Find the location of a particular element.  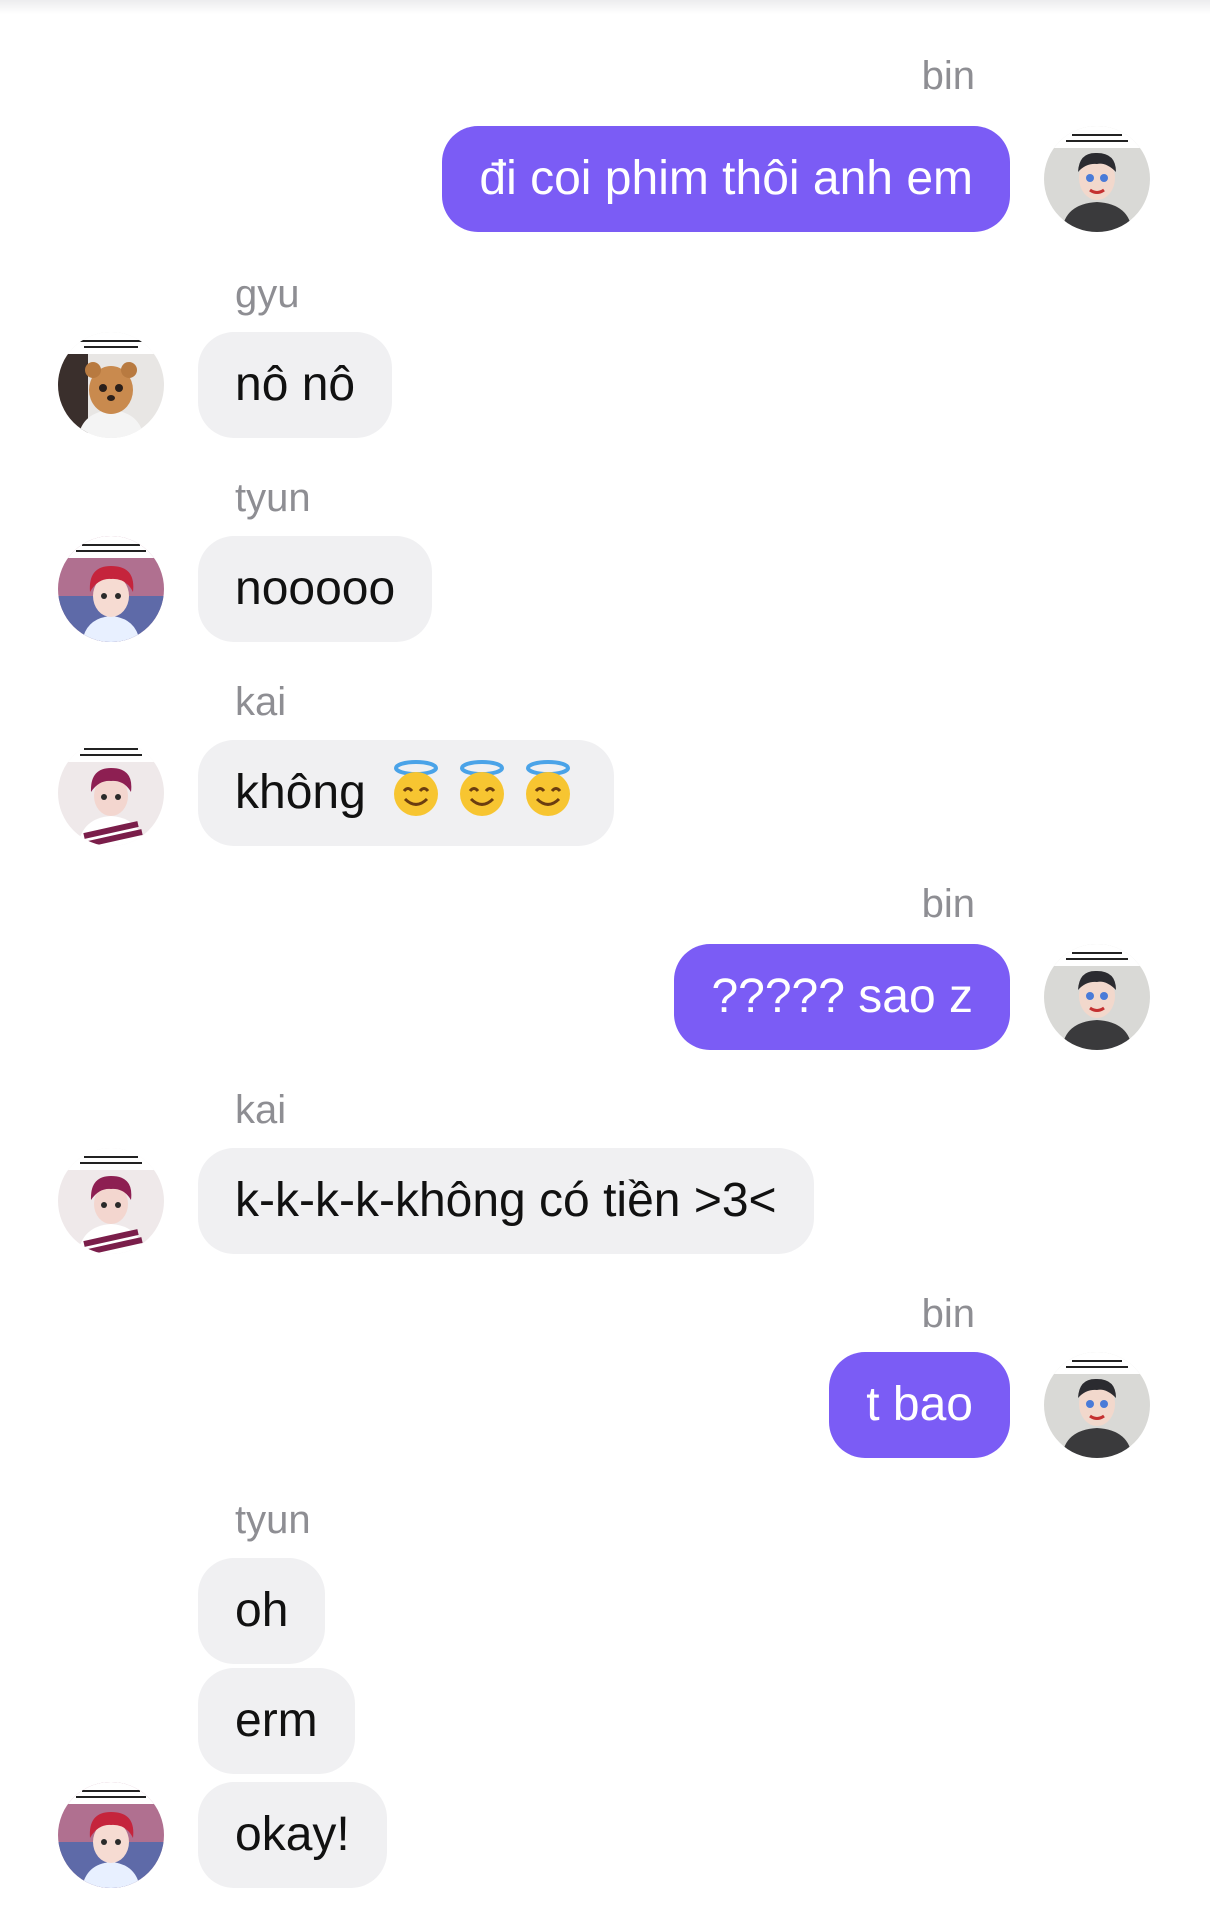

message-bubble-incoming: không is located at coordinates (406, 793).